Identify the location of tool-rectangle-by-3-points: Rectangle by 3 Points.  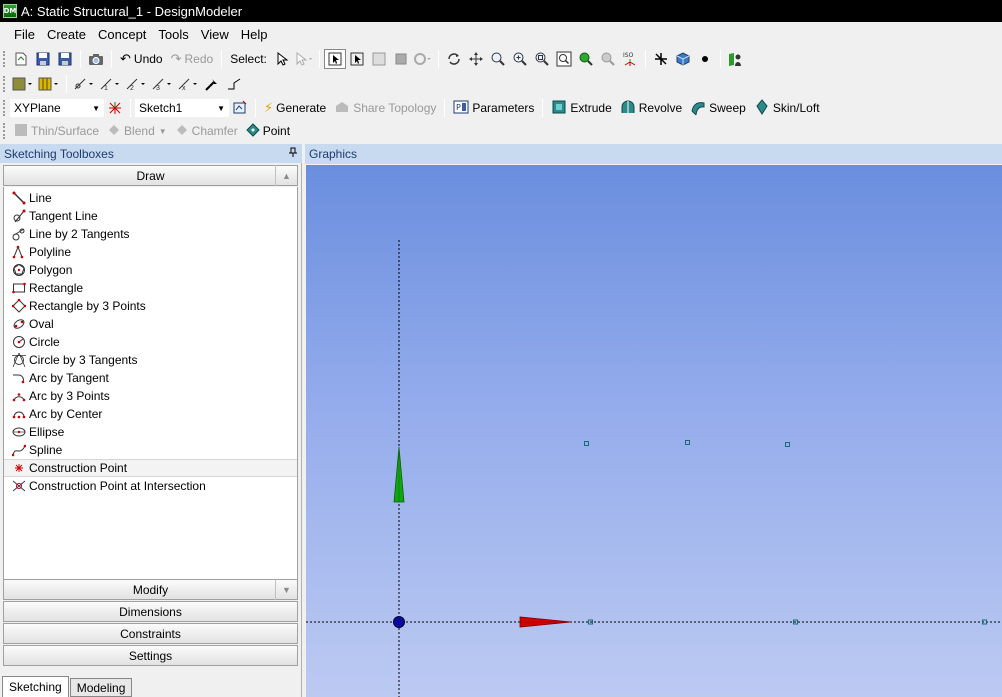
(150, 306).